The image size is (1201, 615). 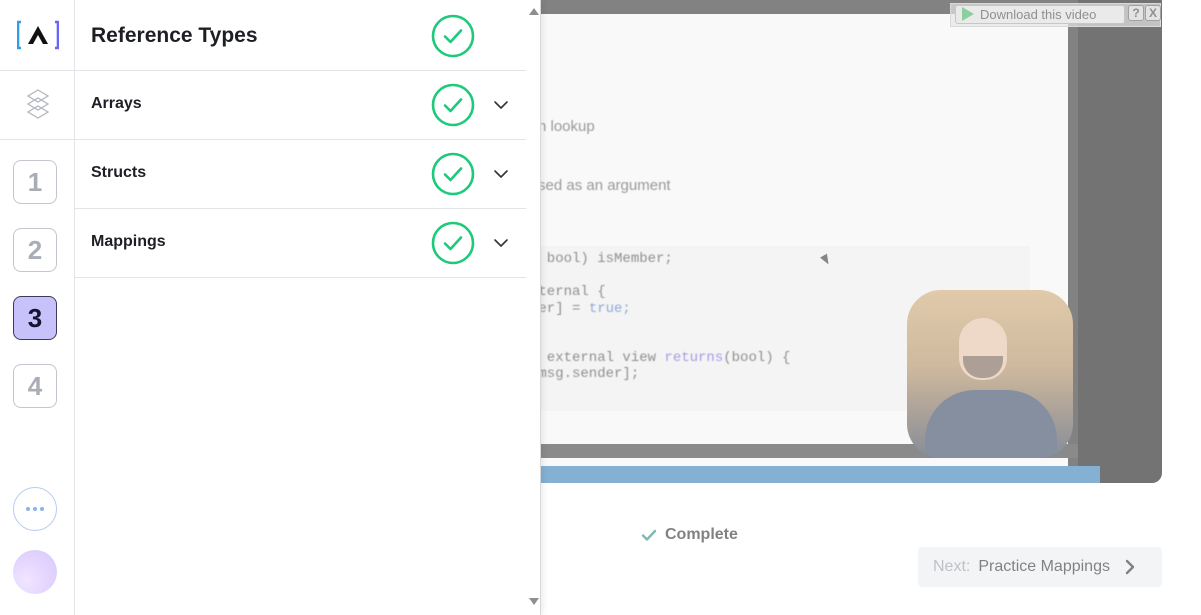 What do you see at coordinates (35, 318) in the screenshot?
I see `step-button-3: 3` at bounding box center [35, 318].